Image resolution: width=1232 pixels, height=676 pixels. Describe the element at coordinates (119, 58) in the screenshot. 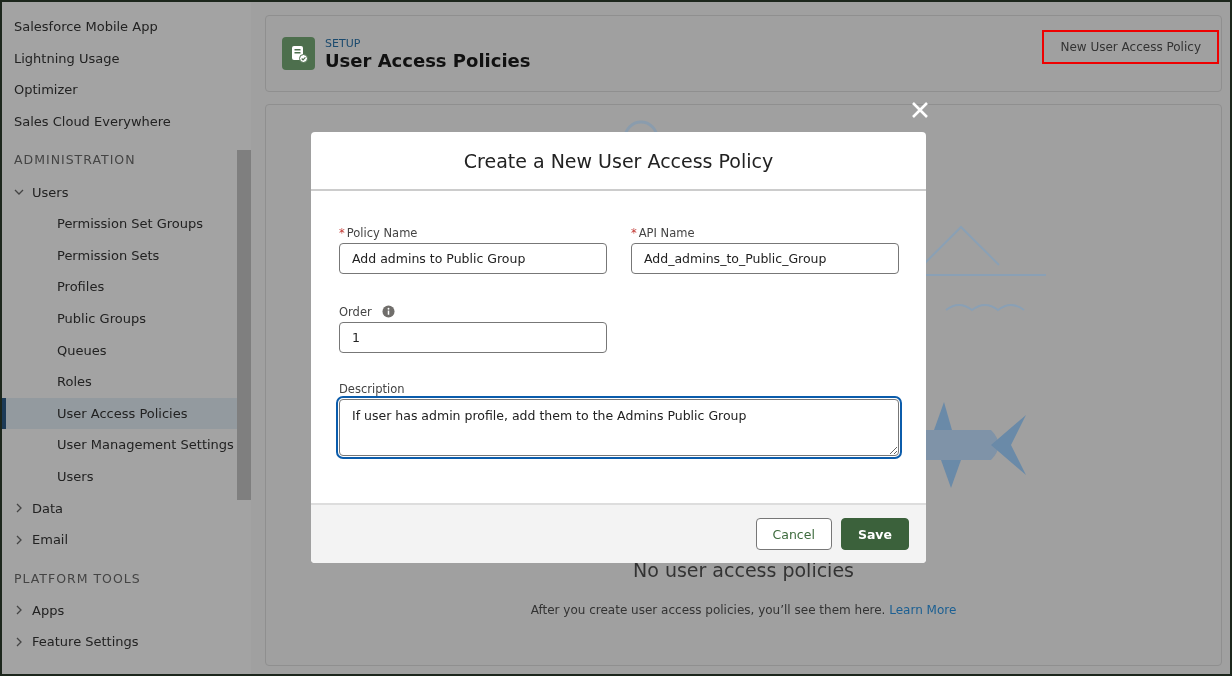

I see `sidebar-item: Lightning Usage` at that location.